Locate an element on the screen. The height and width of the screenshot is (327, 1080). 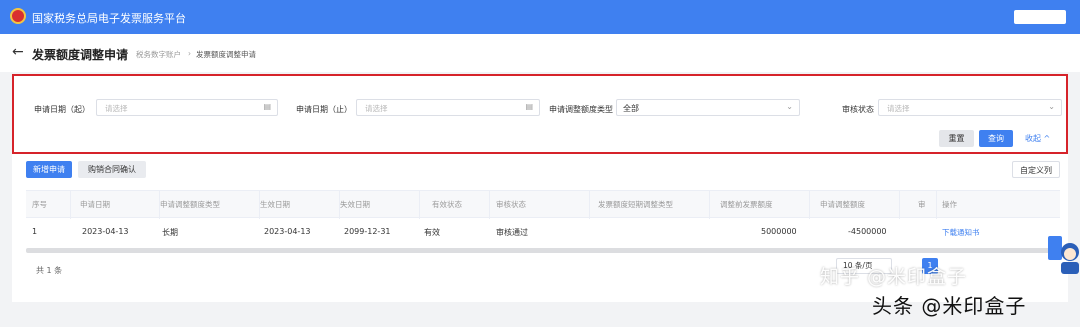
app-title: 国家税务总局电子发票服务平台 is located at coordinates (109, 18).